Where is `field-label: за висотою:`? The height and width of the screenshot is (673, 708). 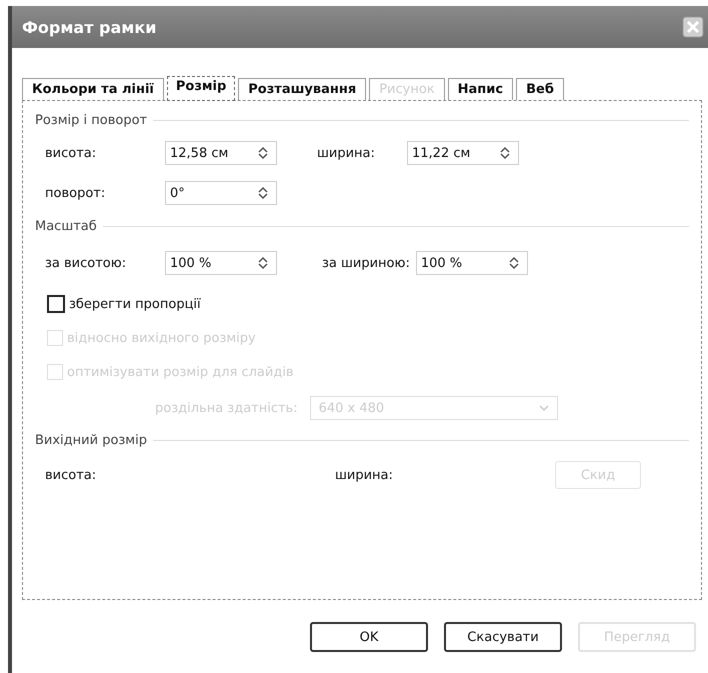
field-label: за висотою: is located at coordinates (86, 263).